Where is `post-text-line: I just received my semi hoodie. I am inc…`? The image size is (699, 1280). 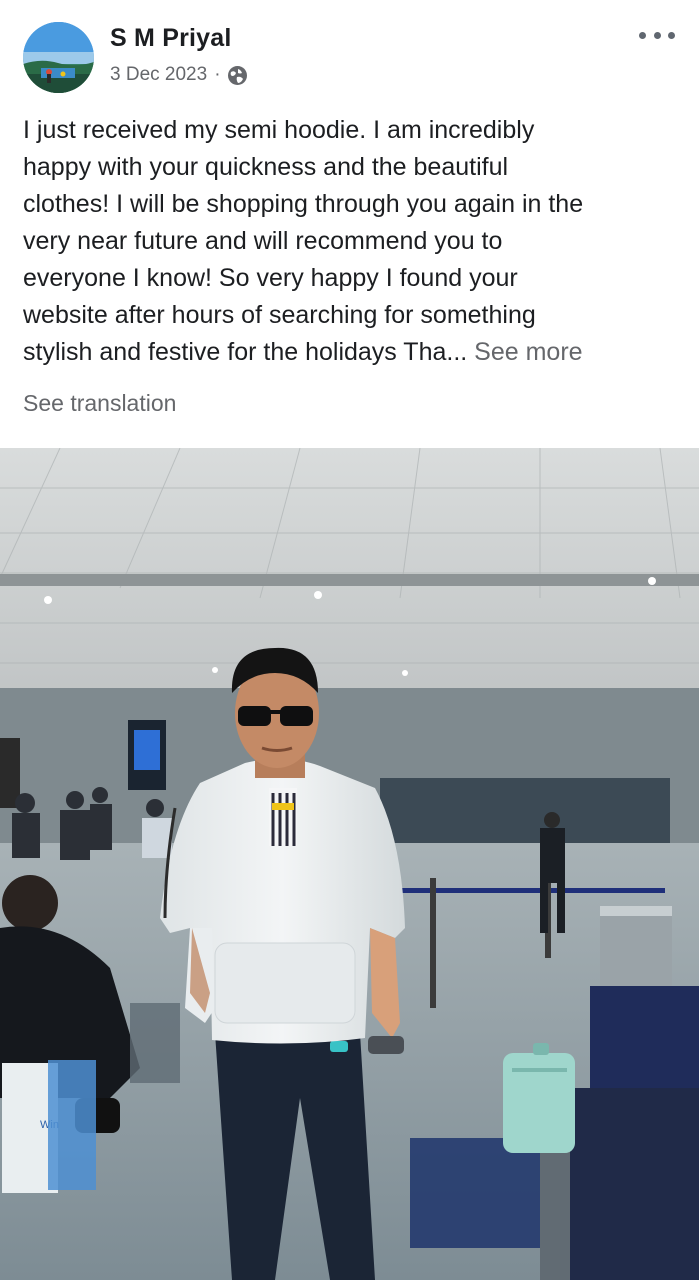
post-text-line: I just received my semi hoodie. I am inc… is located at coordinates (279, 130).